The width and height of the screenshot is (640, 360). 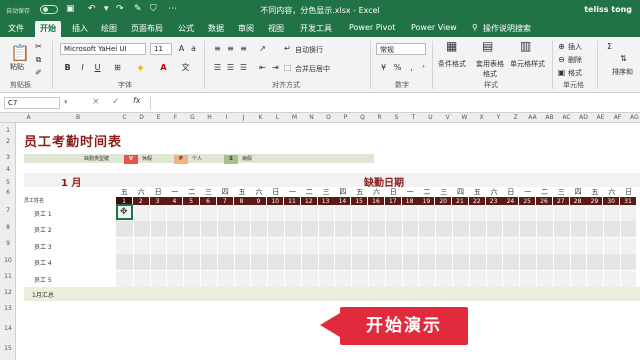 What do you see at coordinates (447, 117) in the screenshot?
I see `column-header: V` at bounding box center [447, 117].